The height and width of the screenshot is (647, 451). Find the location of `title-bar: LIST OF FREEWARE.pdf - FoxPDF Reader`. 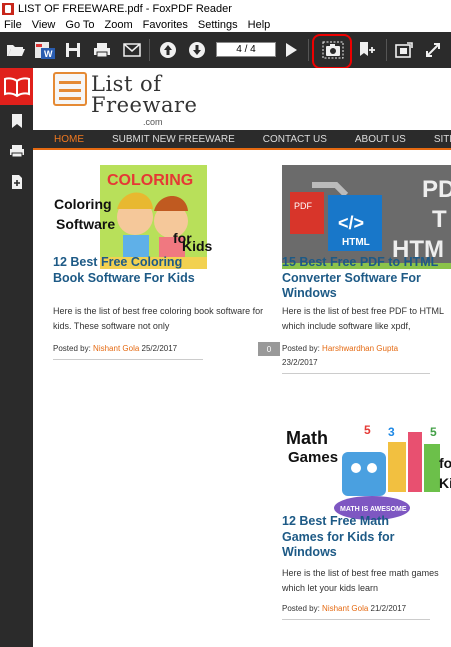

title-bar: LIST OF FREEWARE.pdf - FoxPDF Reader is located at coordinates (225, 8).